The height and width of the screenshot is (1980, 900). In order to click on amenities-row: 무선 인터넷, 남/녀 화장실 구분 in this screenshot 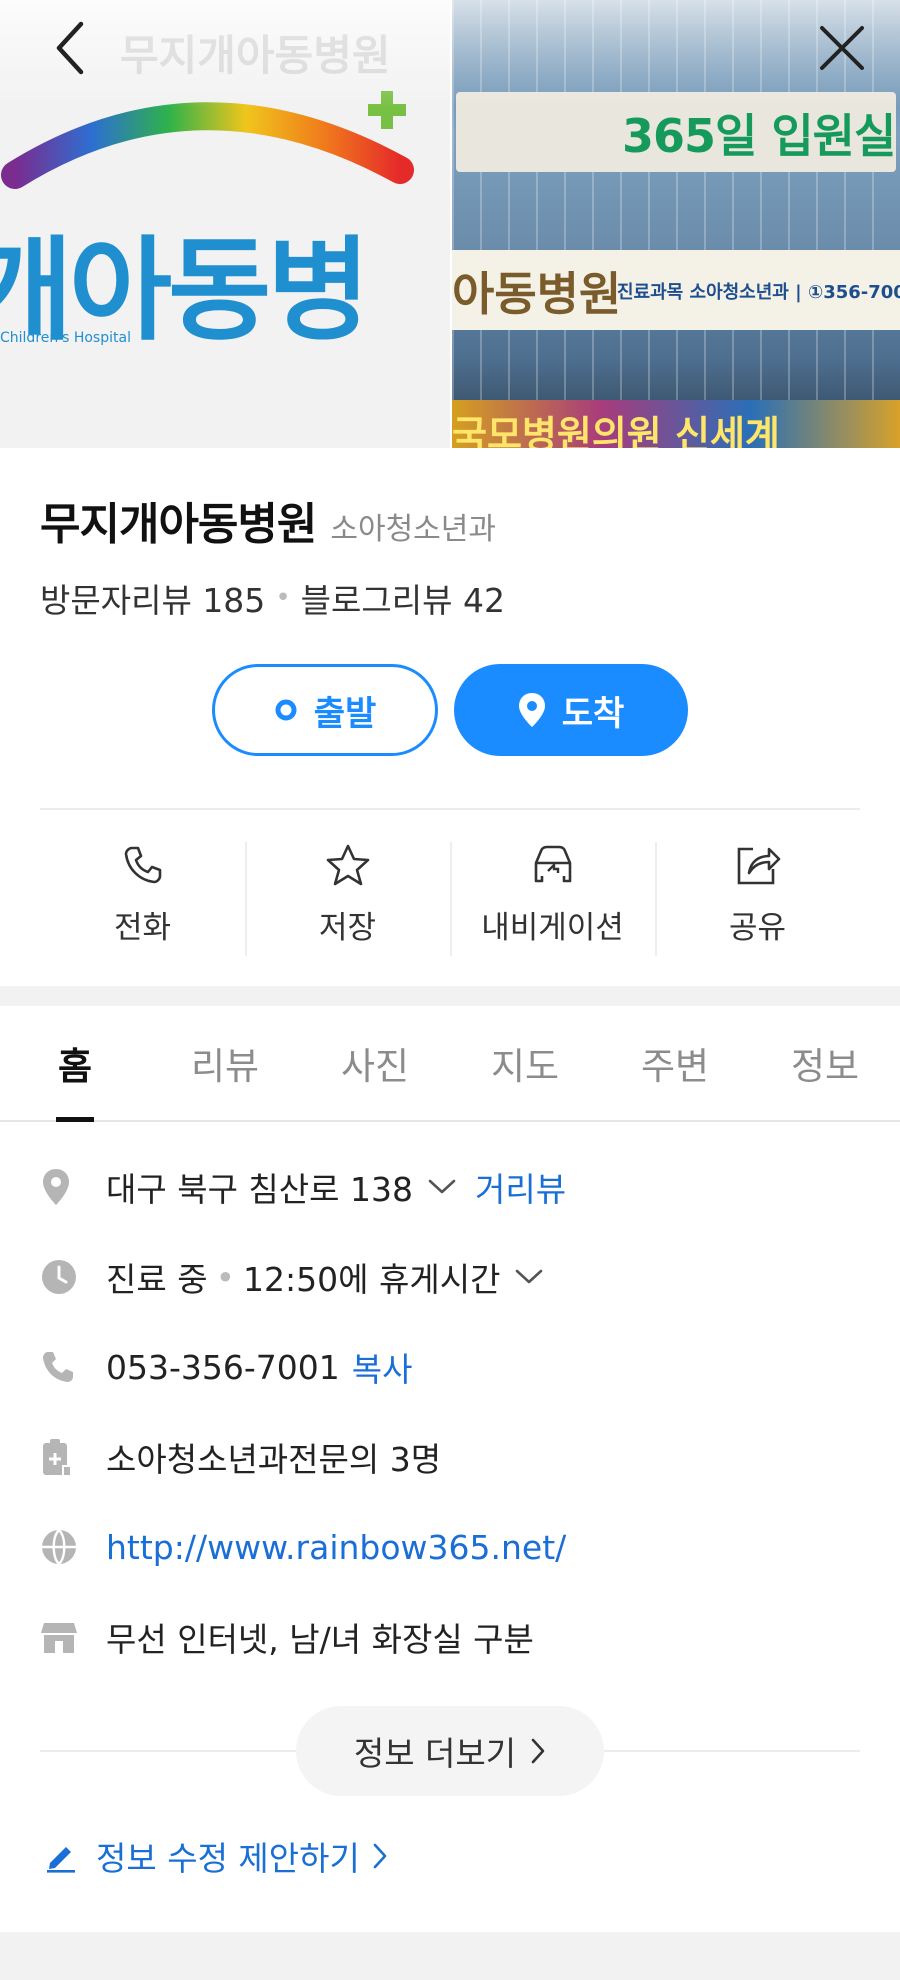, I will do `click(450, 1637)`.